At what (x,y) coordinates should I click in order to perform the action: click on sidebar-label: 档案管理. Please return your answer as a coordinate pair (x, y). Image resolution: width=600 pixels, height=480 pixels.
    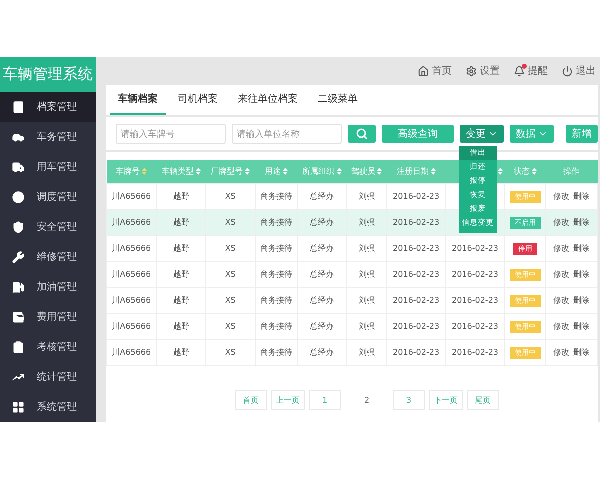
    Looking at the image, I should click on (57, 107).